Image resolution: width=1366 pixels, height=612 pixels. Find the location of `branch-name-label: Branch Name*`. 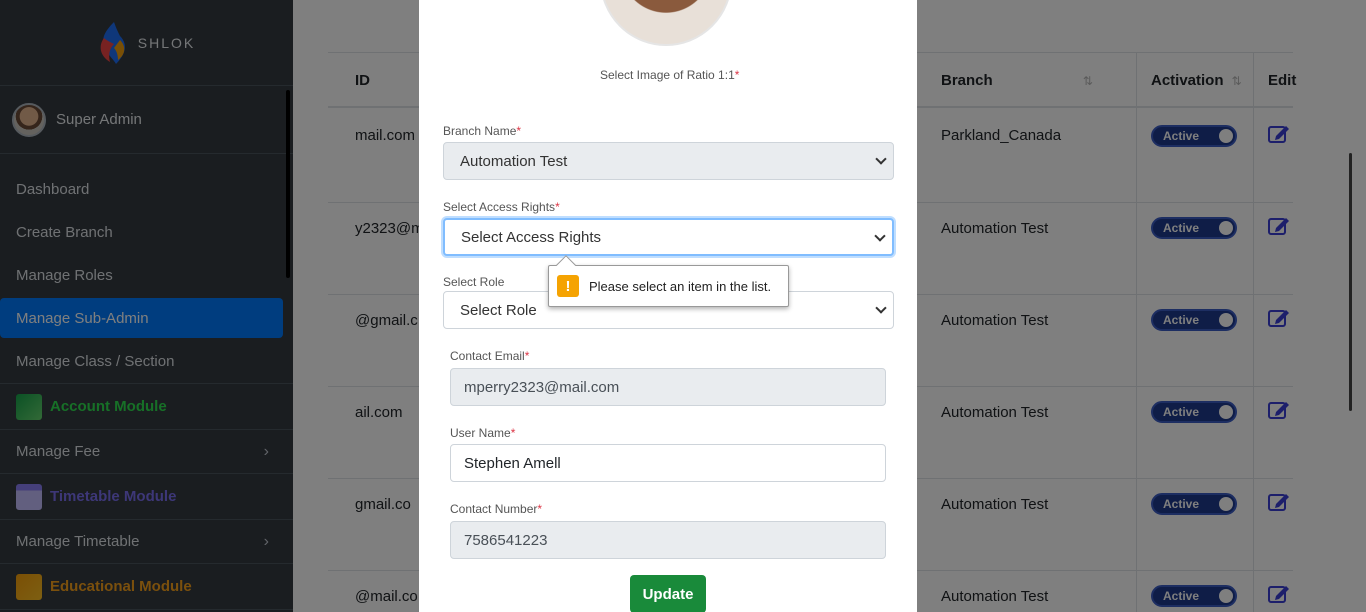

branch-name-label: Branch Name* is located at coordinates (482, 131).